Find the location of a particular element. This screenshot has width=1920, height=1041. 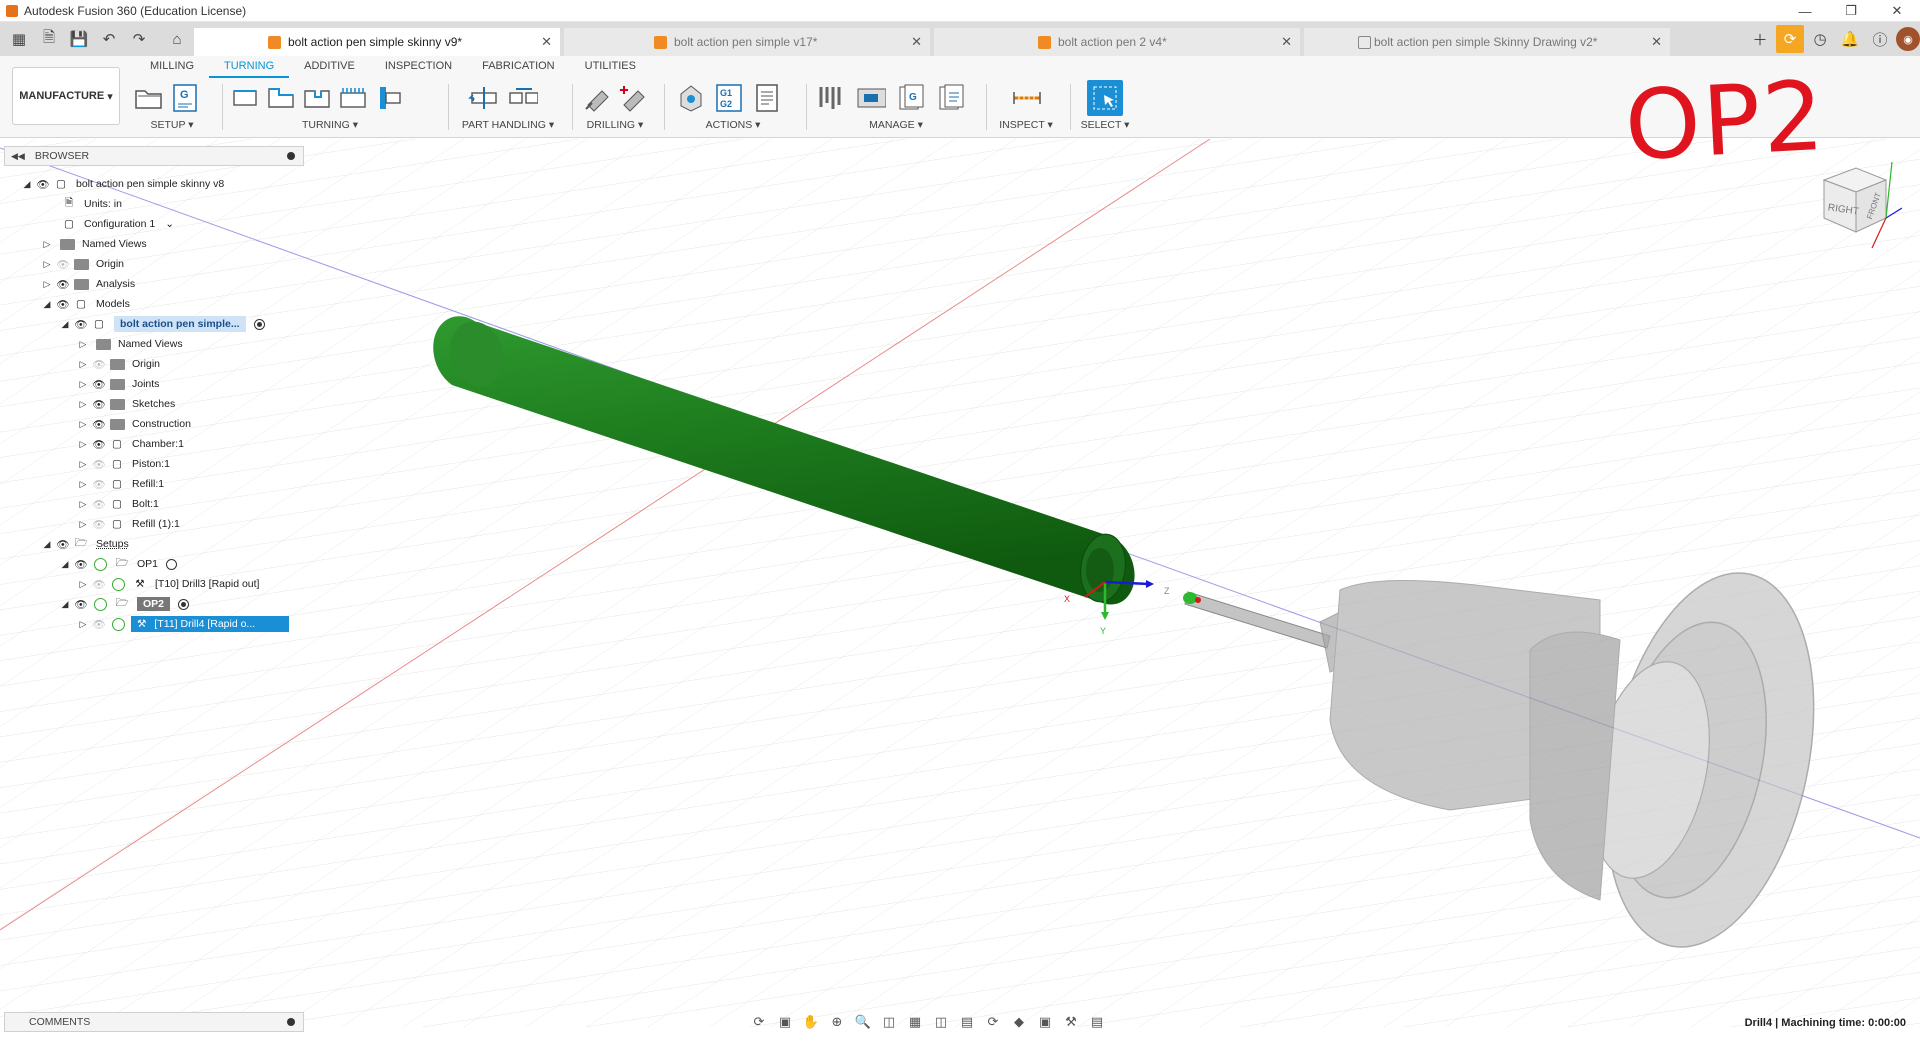

view-cube: RIGHT FRONT is located at coordinates (1857, 205).